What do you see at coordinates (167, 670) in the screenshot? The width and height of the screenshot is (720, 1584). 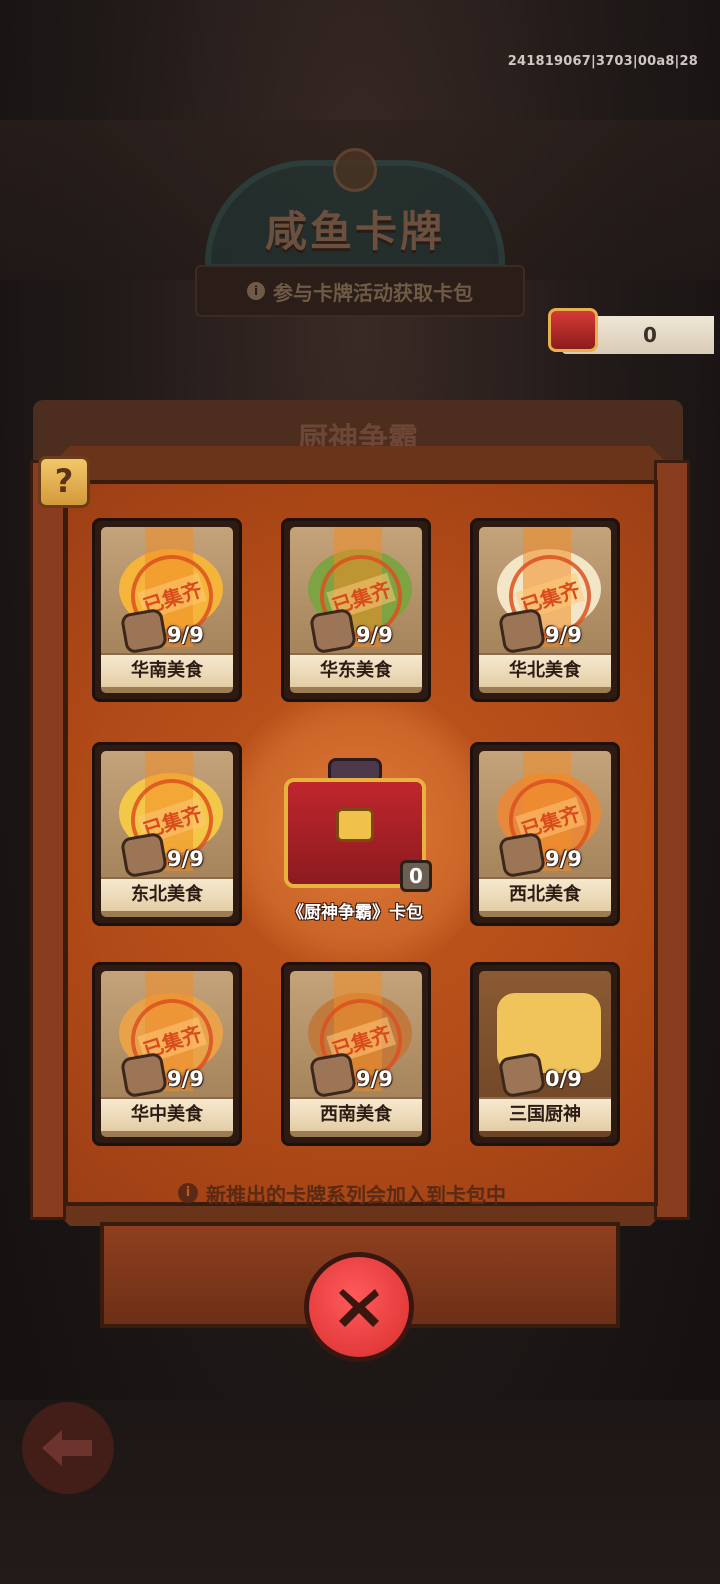 I see `card-label: 华南美食` at bounding box center [167, 670].